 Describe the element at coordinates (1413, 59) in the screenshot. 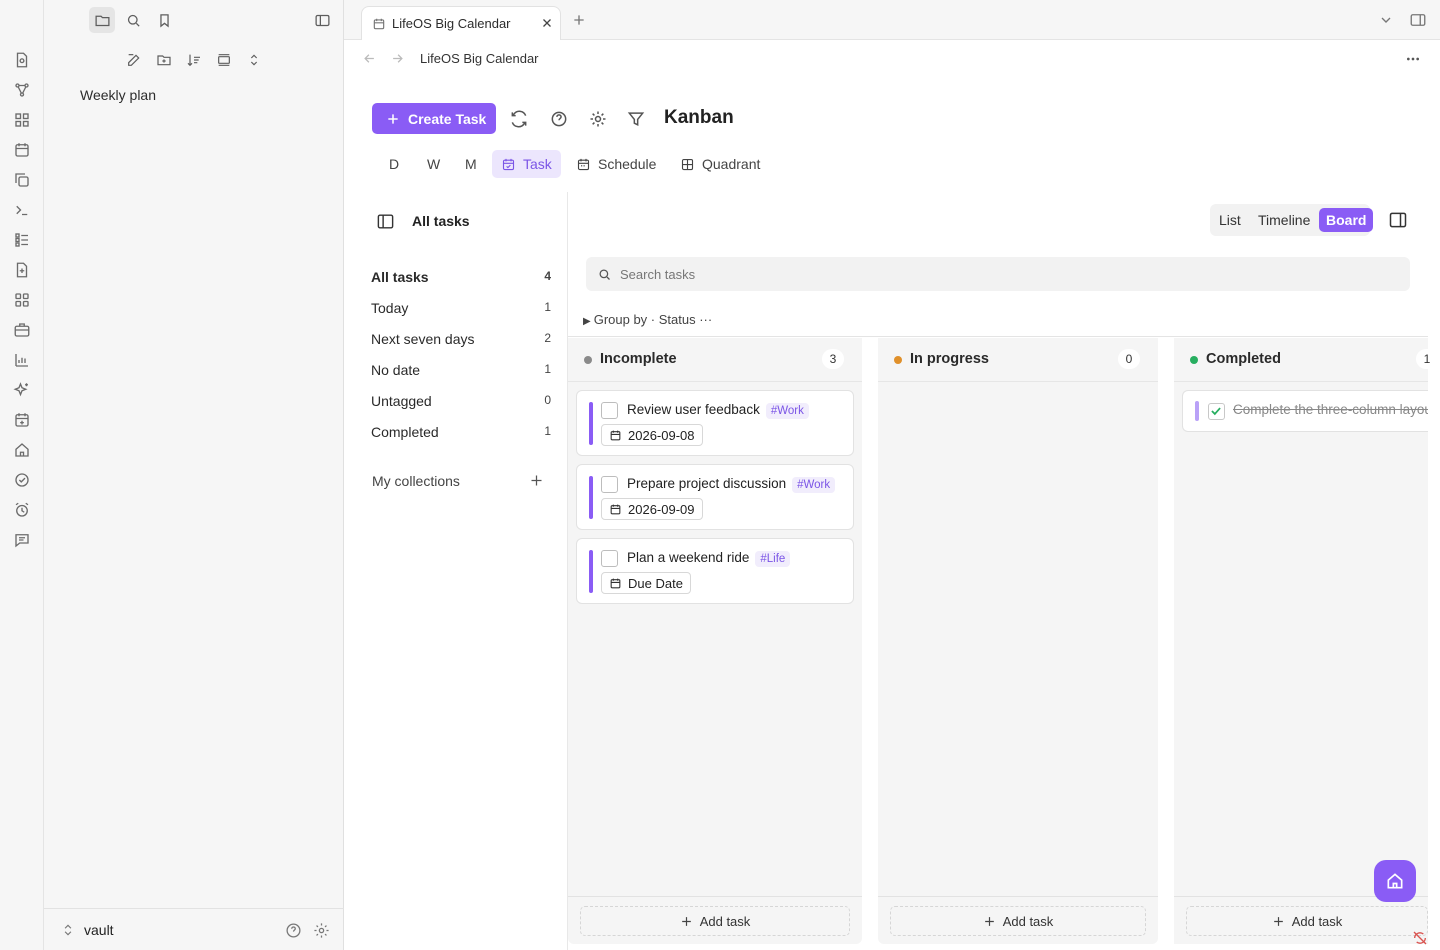

I see `more-options-icon` at that location.